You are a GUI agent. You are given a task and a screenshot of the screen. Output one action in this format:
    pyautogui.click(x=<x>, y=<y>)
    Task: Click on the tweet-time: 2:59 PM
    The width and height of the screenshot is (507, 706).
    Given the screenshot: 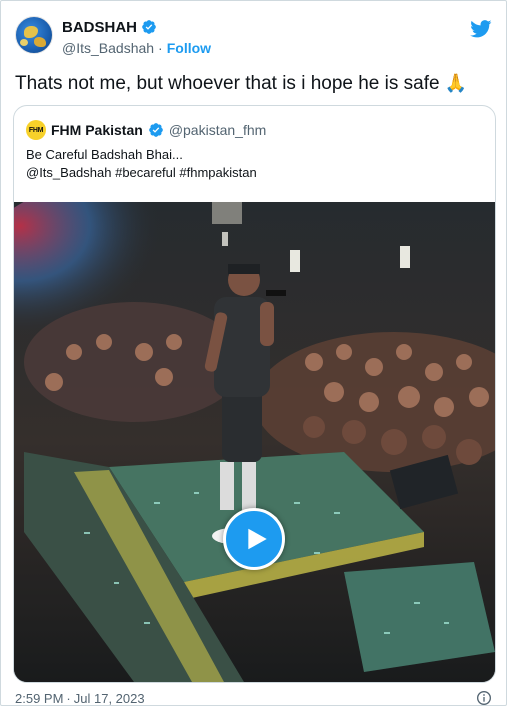 What is the action you would take?
    pyautogui.click(x=39, y=698)
    